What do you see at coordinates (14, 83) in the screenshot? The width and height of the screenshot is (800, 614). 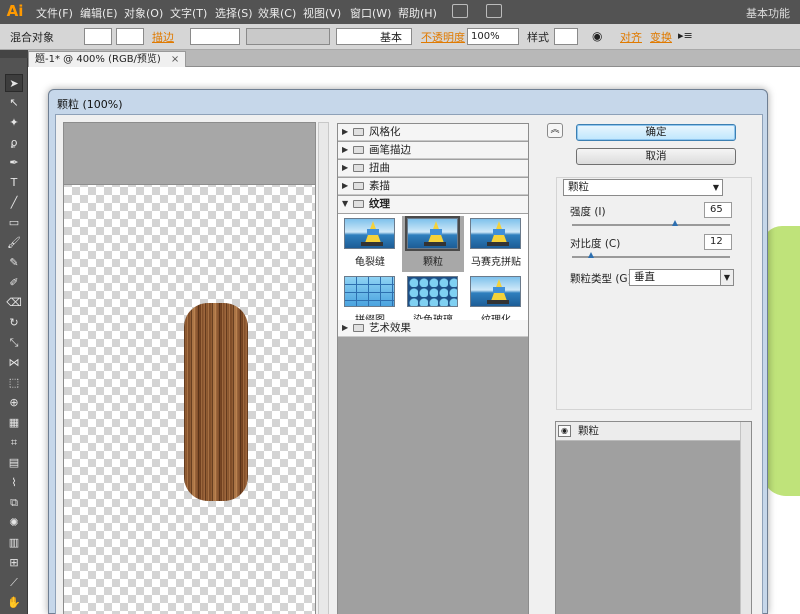 I see `selection-tool-icon: ➤` at bounding box center [14, 83].